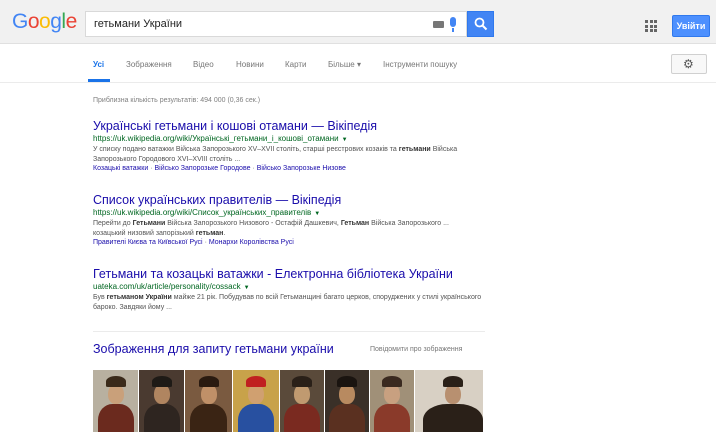 The width and height of the screenshot is (716, 432). Describe the element at coordinates (149, 64) in the screenshot. I see `tab-images: Зображення` at that location.